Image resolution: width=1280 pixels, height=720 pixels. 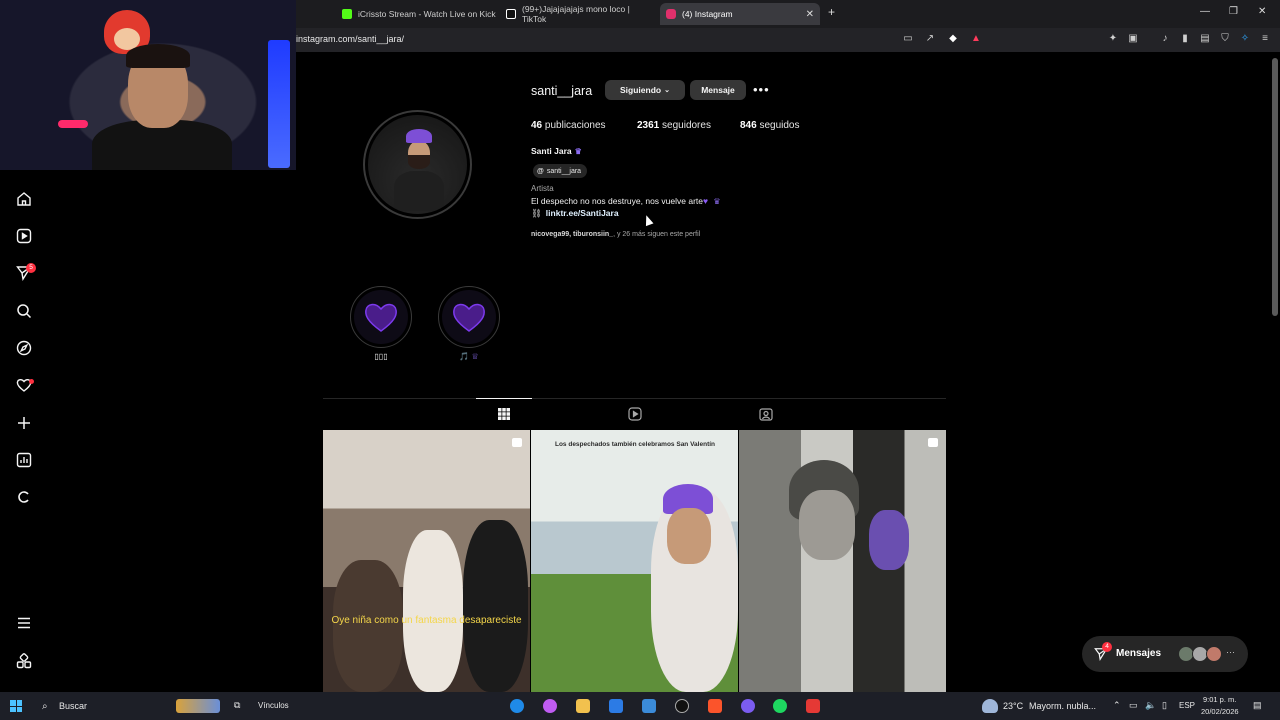 What do you see at coordinates (1117, 705) in the screenshot?
I see `chevron-up-icon: ⌃` at bounding box center [1117, 705].